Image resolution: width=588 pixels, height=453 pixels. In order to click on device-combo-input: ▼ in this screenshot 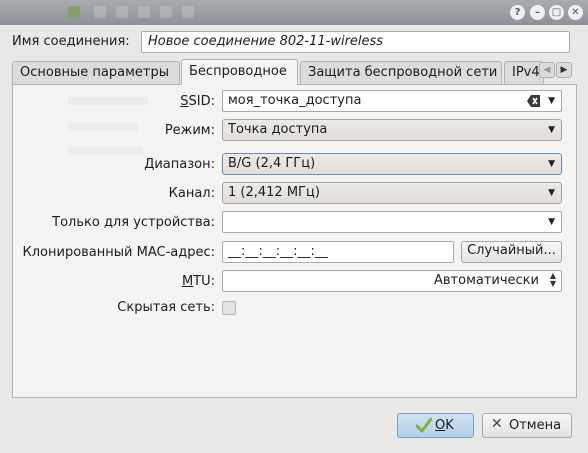, I will do `click(392, 222)`.